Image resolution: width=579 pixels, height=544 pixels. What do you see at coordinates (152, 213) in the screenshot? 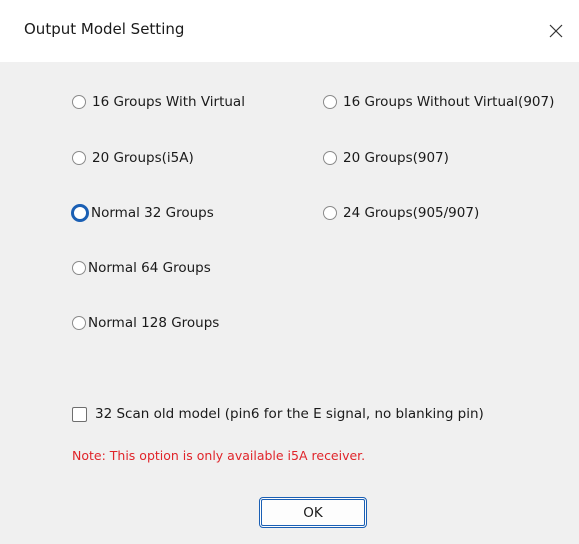
I see `radio-label: Normal 32 Groups` at bounding box center [152, 213].